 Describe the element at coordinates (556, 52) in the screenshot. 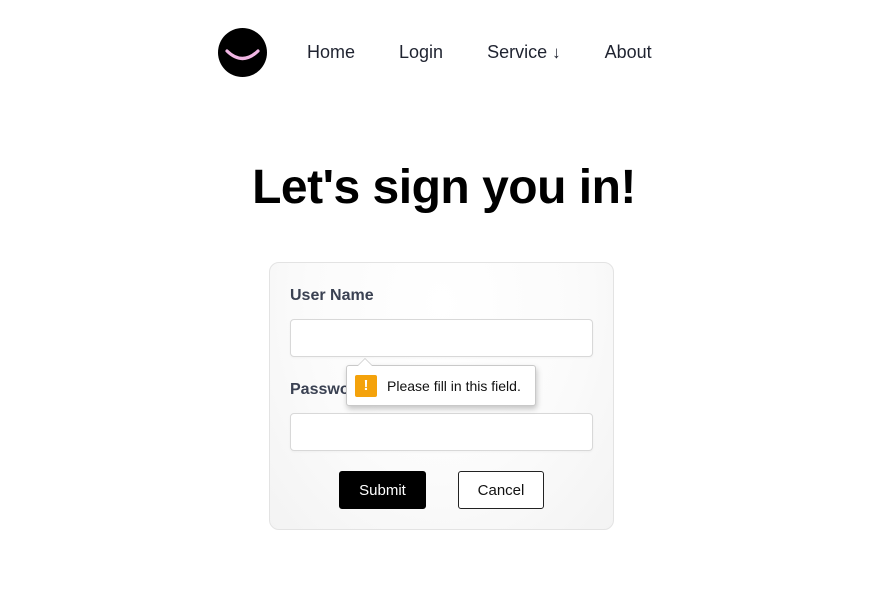

I see `arrow-down-icon: ↓` at that location.